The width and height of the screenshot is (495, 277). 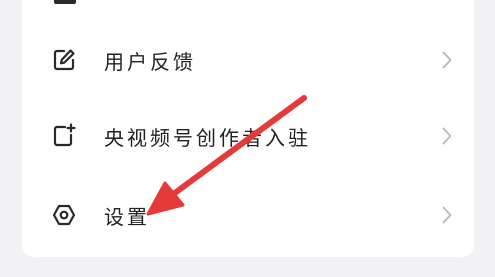 I want to click on add-creator-icon, so click(x=64, y=136).